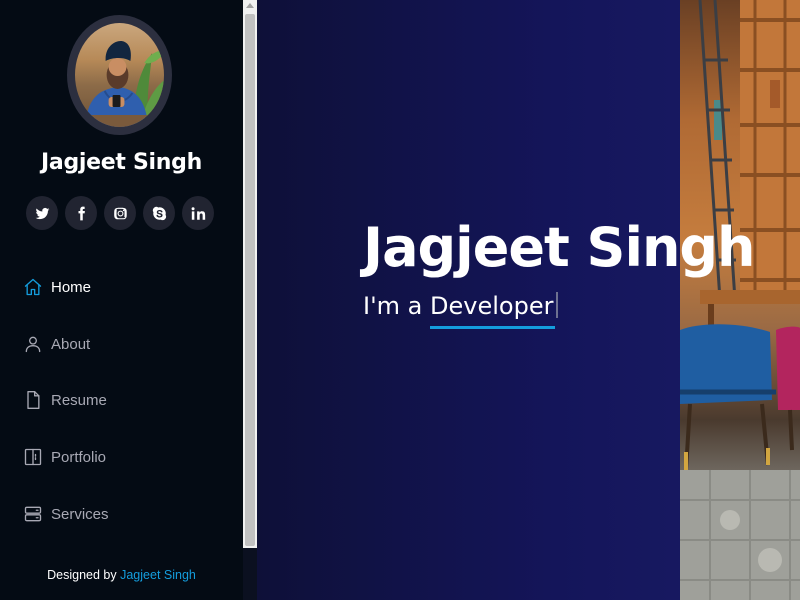 Image resolution: width=800 pixels, height=600 pixels. Describe the element at coordinates (122, 344) in the screenshot. I see `nav-item-about: About` at that location.